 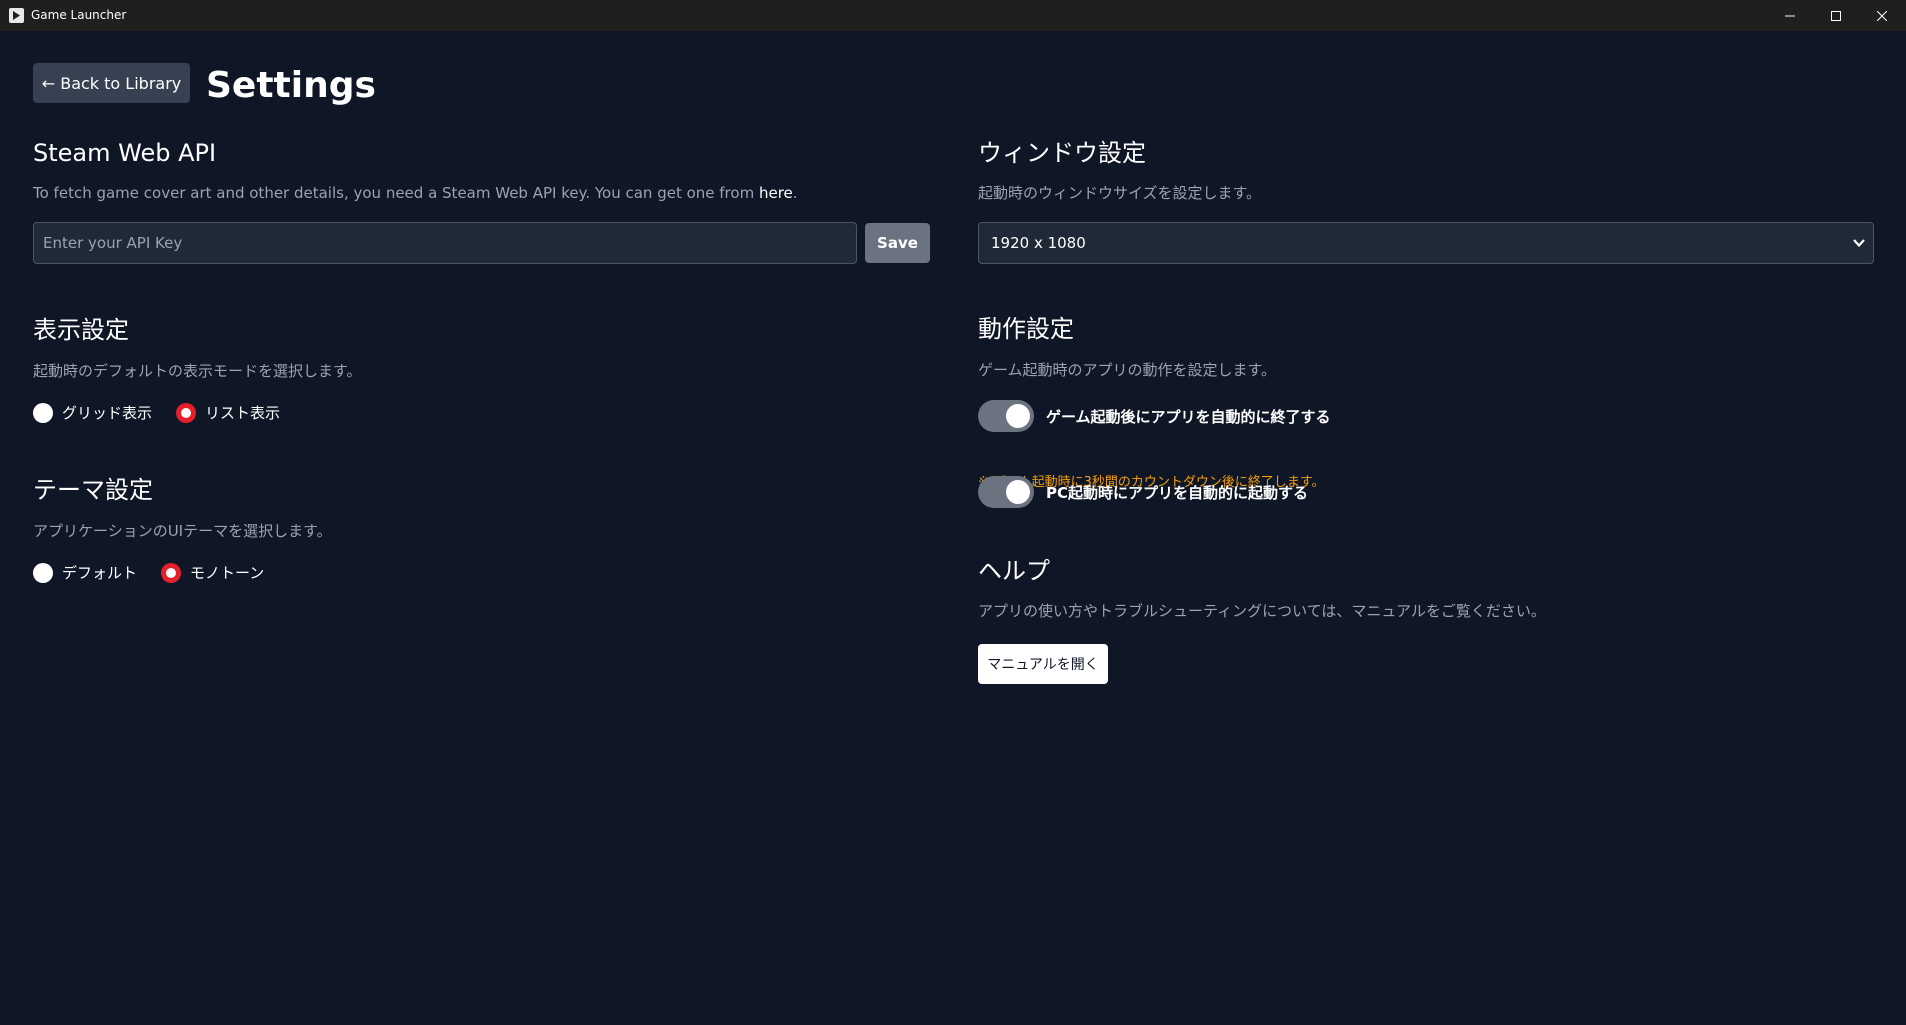 I want to click on window-size-value: 1920 x 1080, so click(x=1038, y=243).